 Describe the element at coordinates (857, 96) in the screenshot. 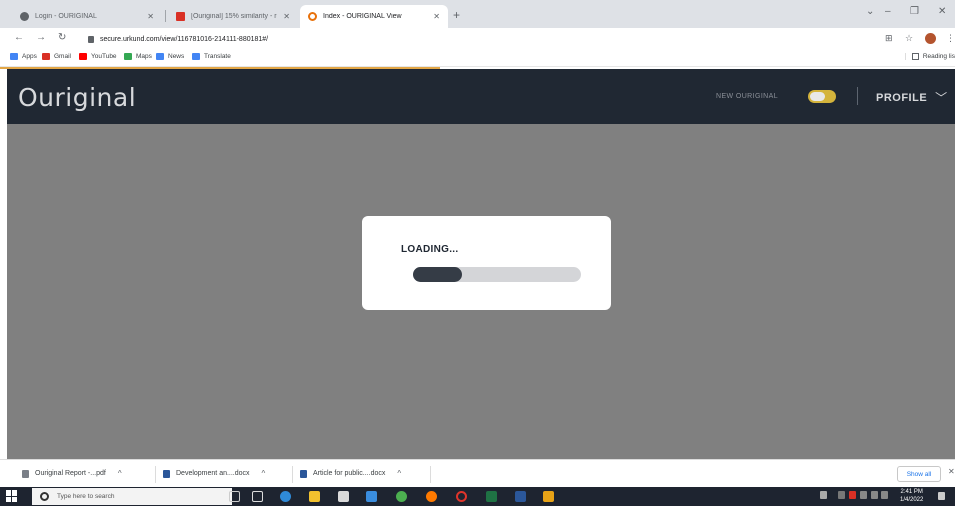

I see `header-divider` at that location.